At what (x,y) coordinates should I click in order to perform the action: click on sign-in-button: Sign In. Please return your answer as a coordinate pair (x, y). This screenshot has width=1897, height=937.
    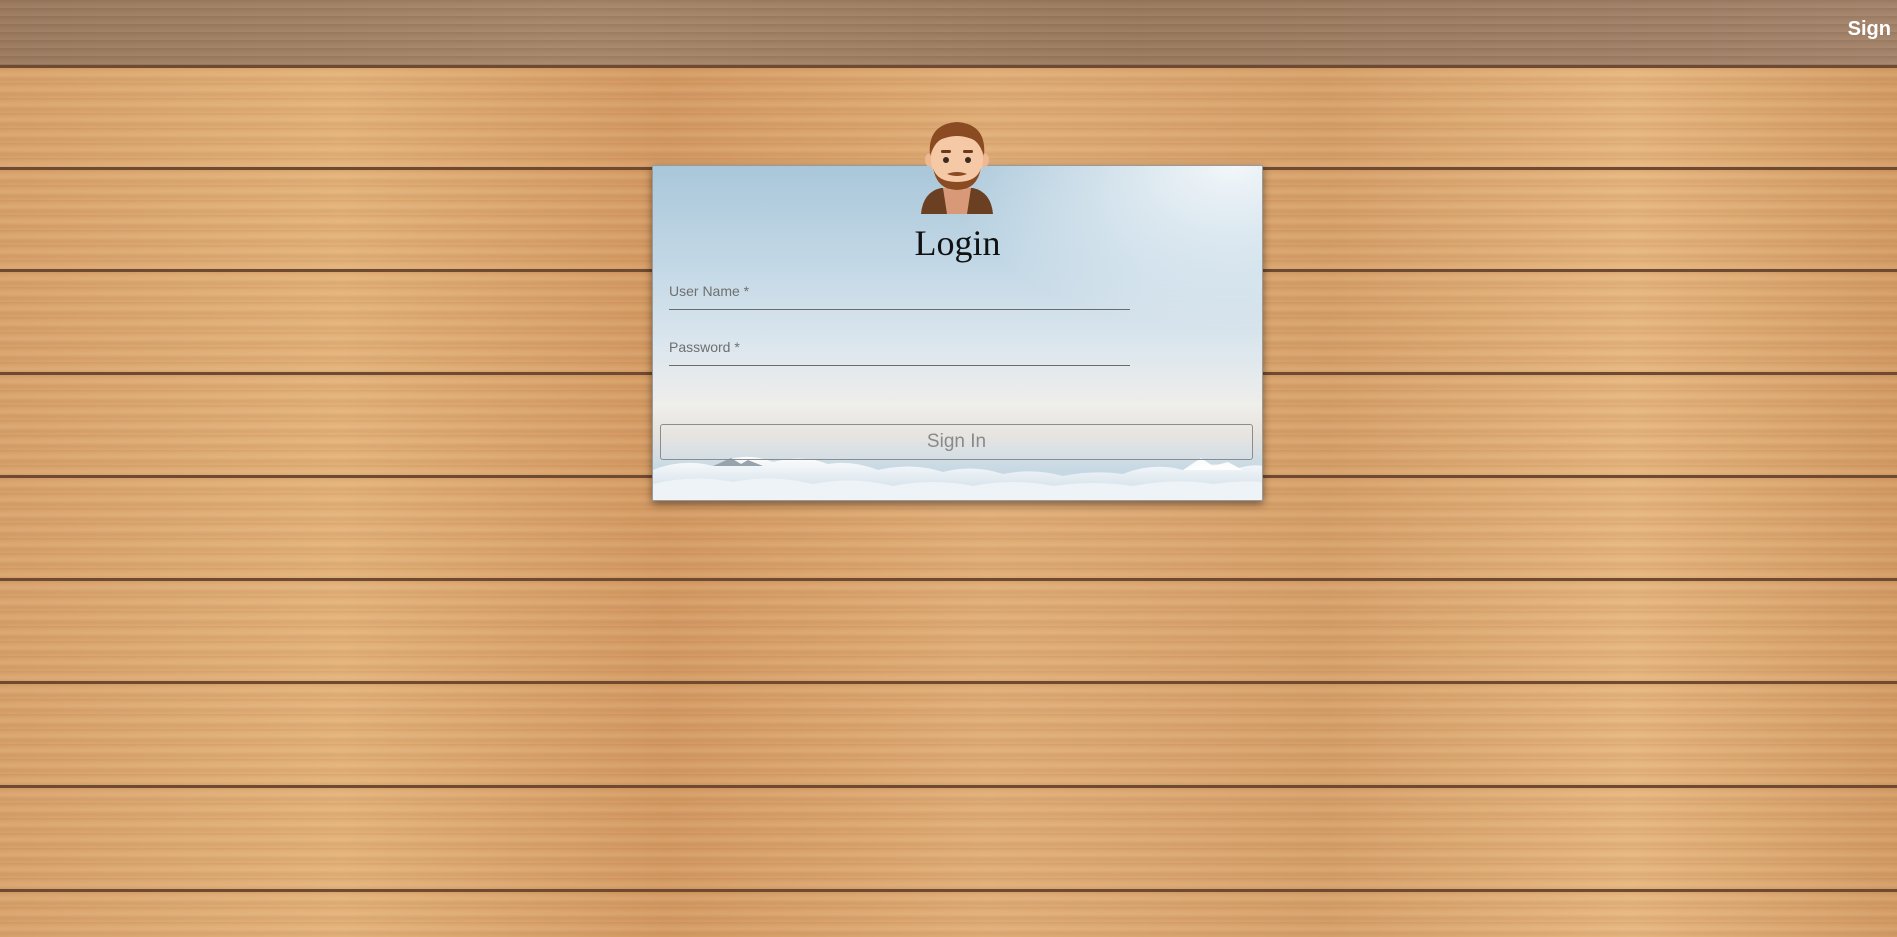
    Looking at the image, I should click on (956, 442).